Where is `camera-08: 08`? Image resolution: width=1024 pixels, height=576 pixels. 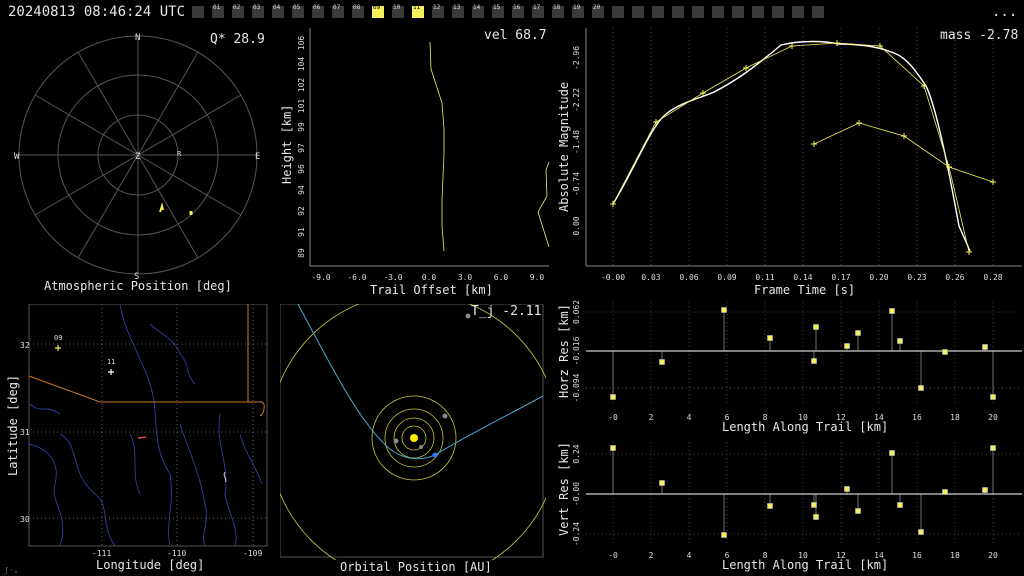
camera-08: 08 is located at coordinates (358, 11).